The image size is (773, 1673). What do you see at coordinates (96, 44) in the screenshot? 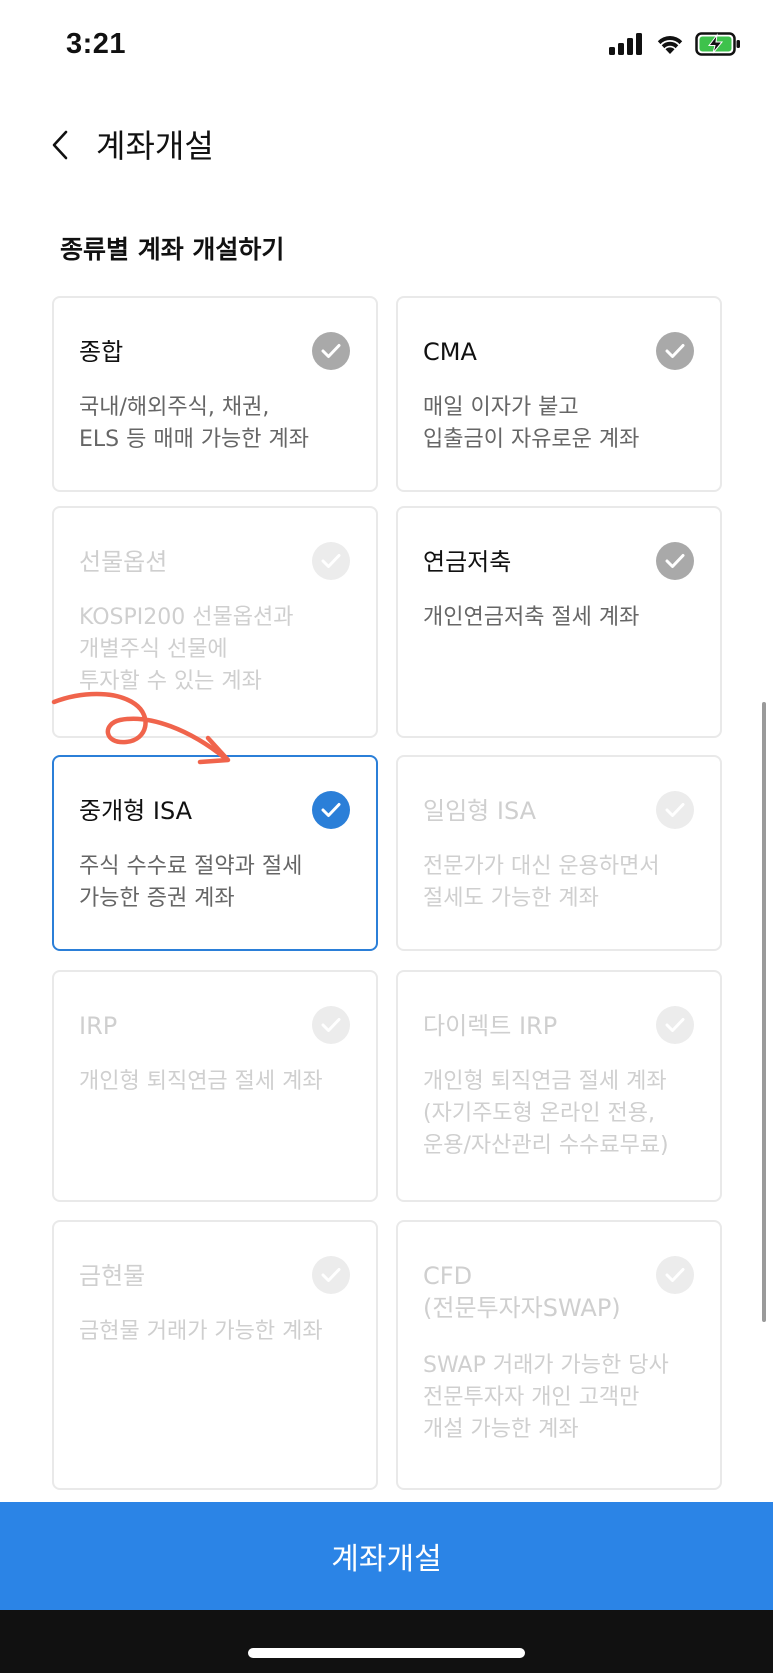
I see `status-time: 3:21` at bounding box center [96, 44].